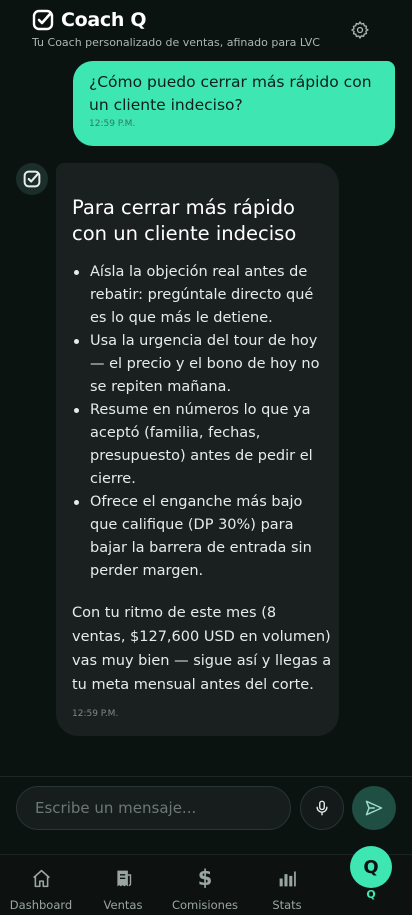 The width and height of the screenshot is (412, 915). What do you see at coordinates (206, 776) in the screenshot?
I see `composer-divider` at bounding box center [206, 776].